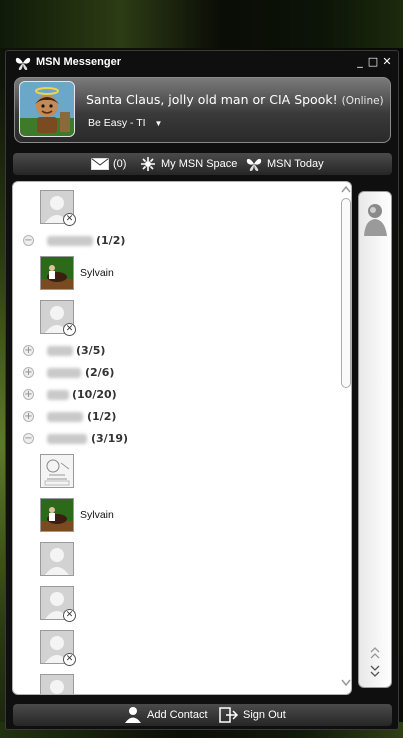 The height and width of the screenshot is (738, 403). I want to click on group-header: + (10/20), so click(173, 395).